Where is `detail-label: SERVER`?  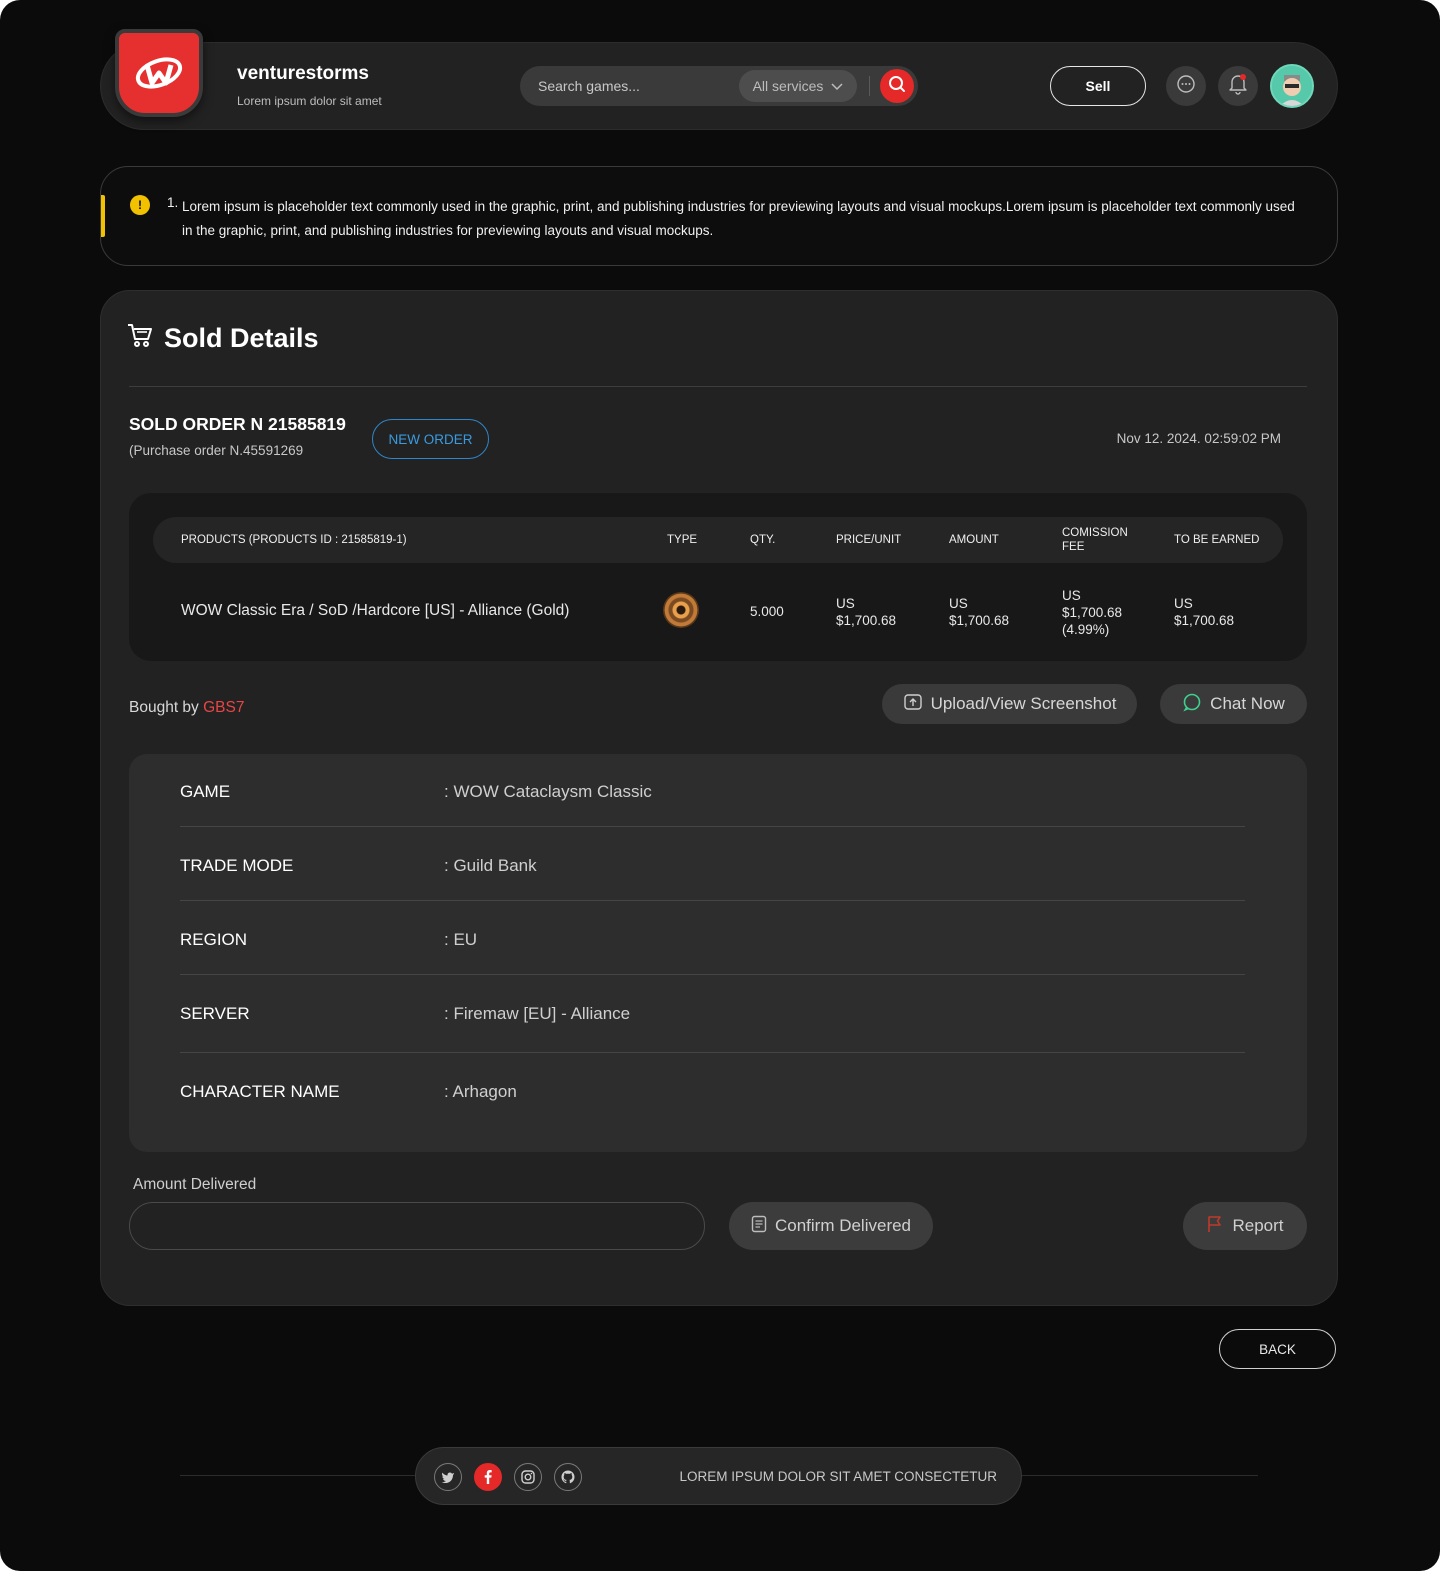 detail-label: SERVER is located at coordinates (215, 1013).